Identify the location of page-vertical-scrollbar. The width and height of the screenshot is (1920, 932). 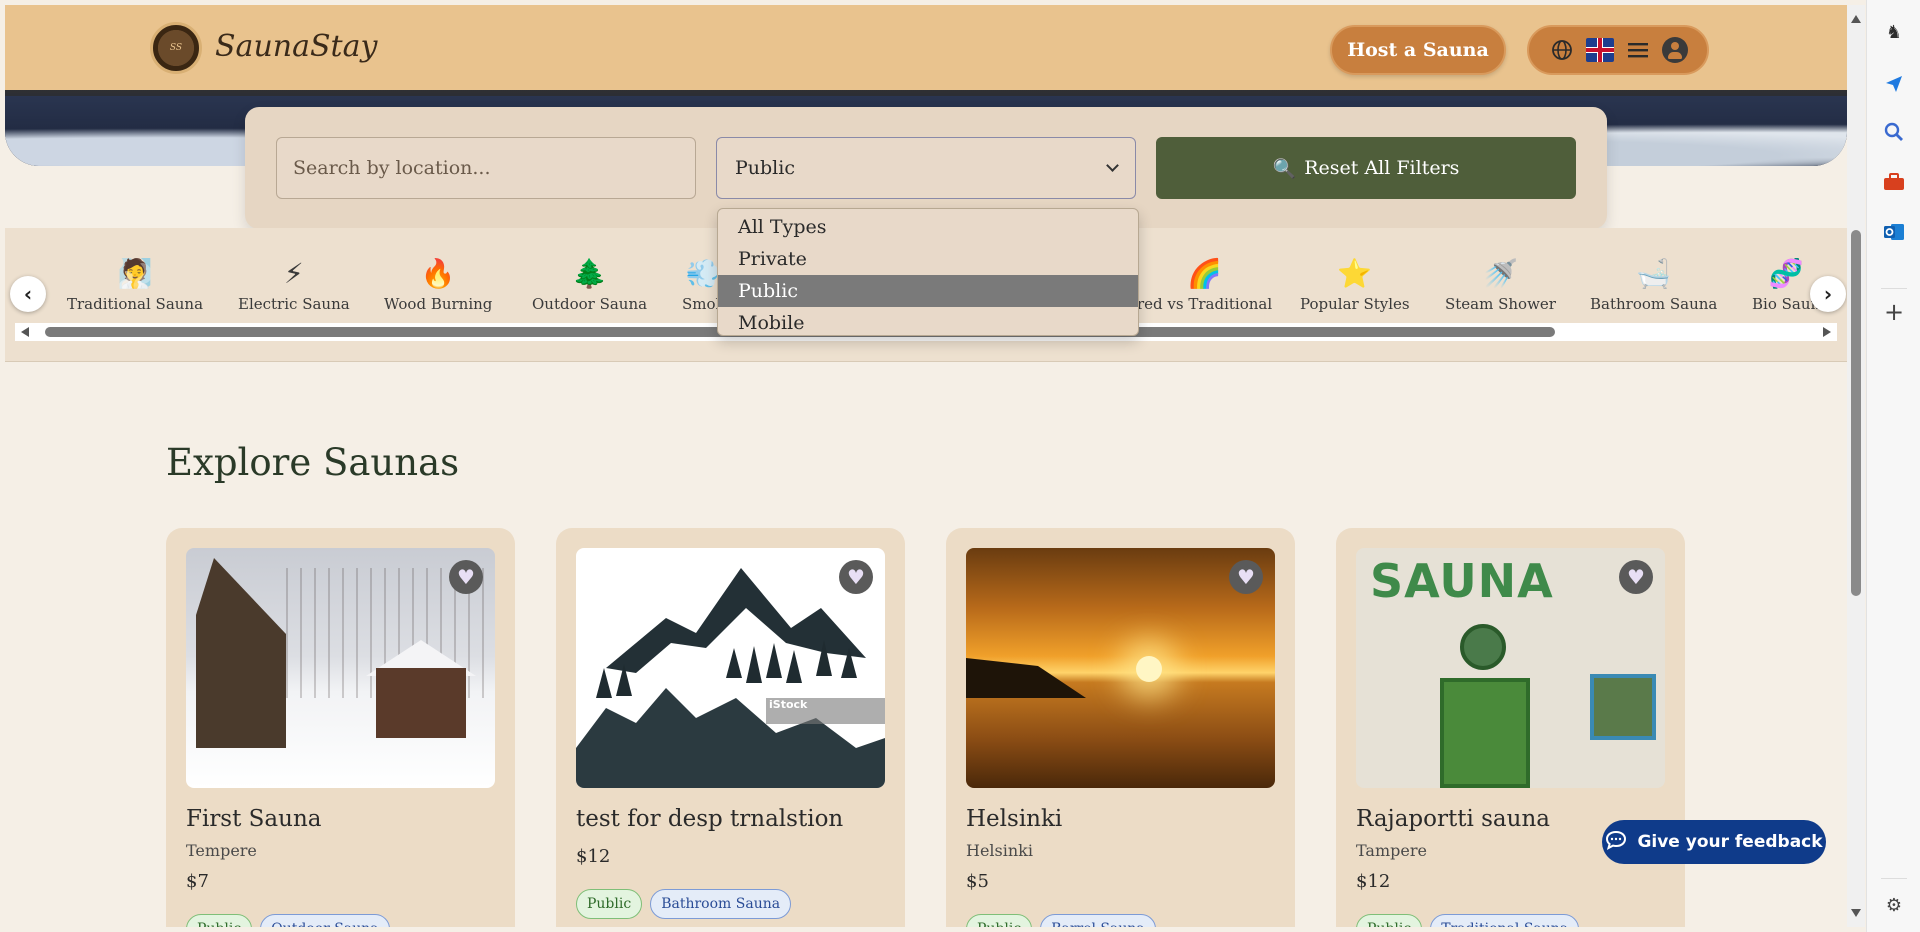
(1856, 466).